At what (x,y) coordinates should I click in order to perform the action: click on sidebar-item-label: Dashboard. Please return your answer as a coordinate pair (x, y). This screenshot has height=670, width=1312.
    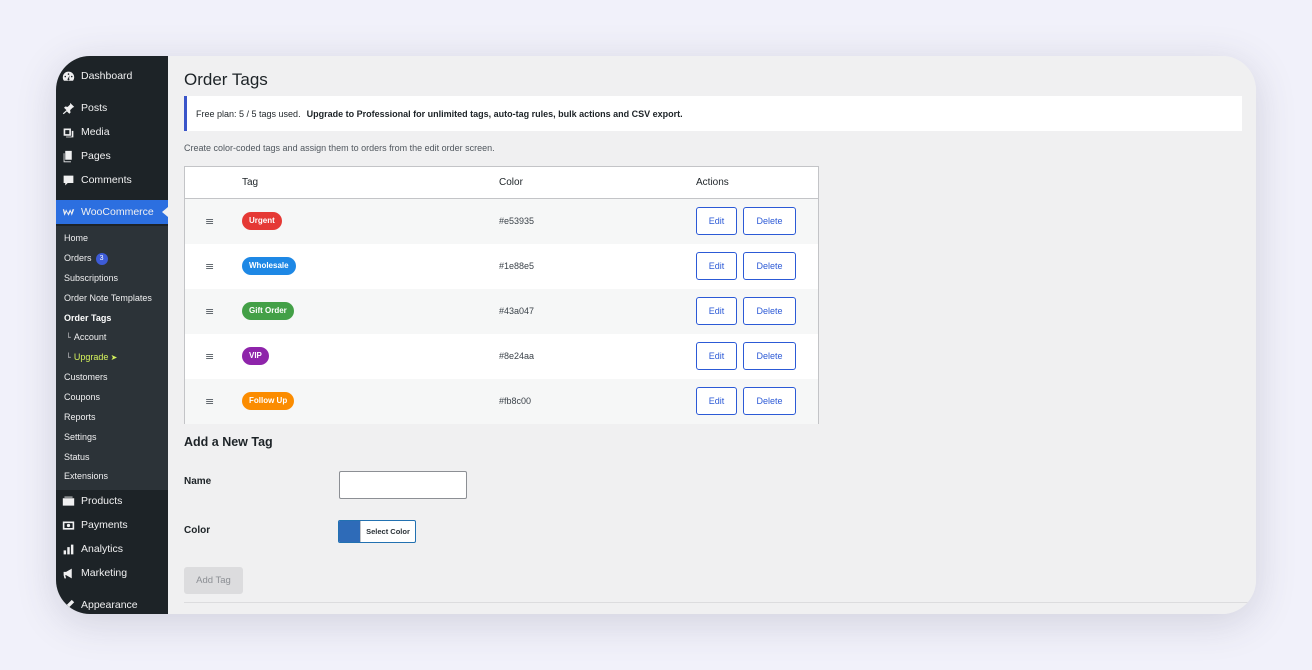
    Looking at the image, I should click on (107, 76).